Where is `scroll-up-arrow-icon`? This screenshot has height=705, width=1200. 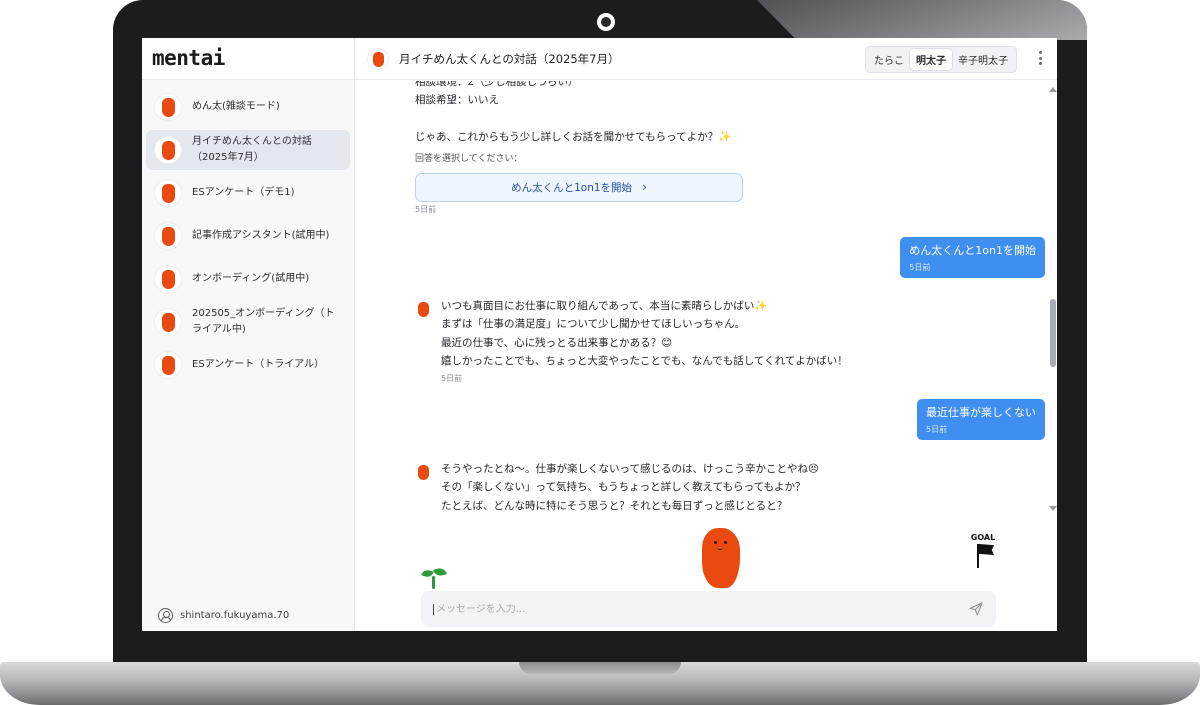 scroll-up-arrow-icon is located at coordinates (1053, 89).